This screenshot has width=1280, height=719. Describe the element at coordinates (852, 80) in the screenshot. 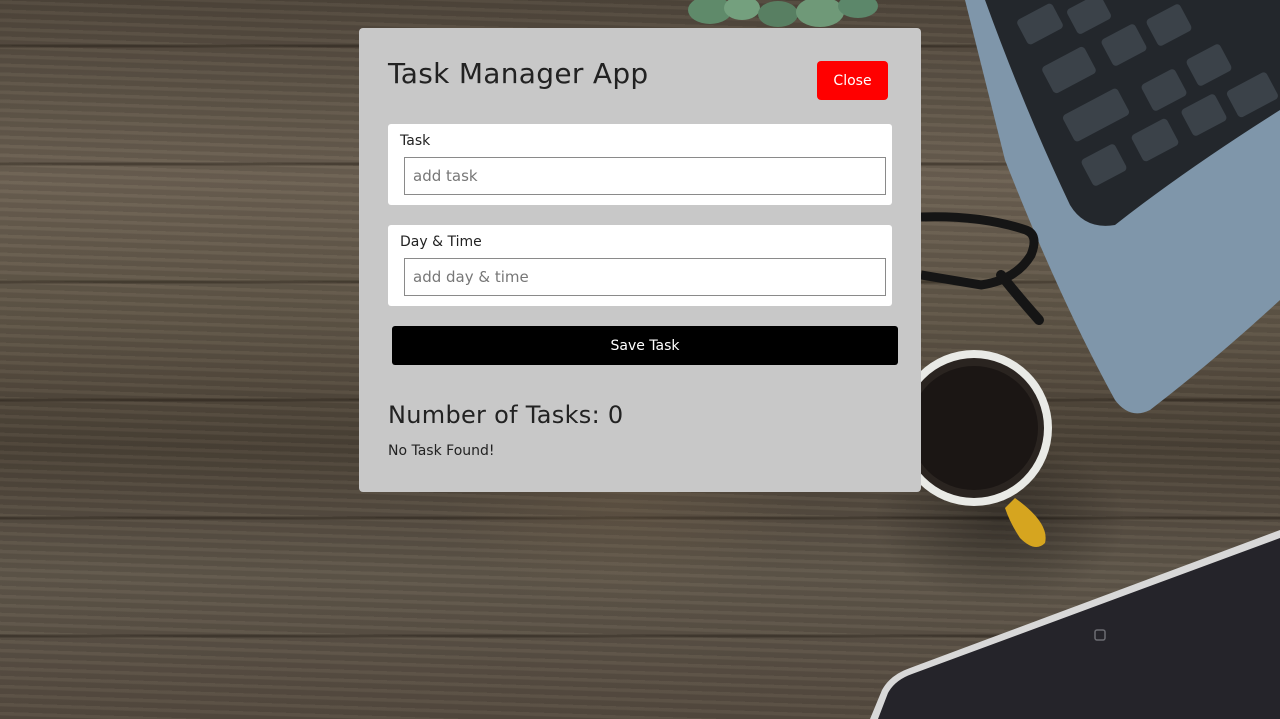

I see `close-button: Close` at that location.